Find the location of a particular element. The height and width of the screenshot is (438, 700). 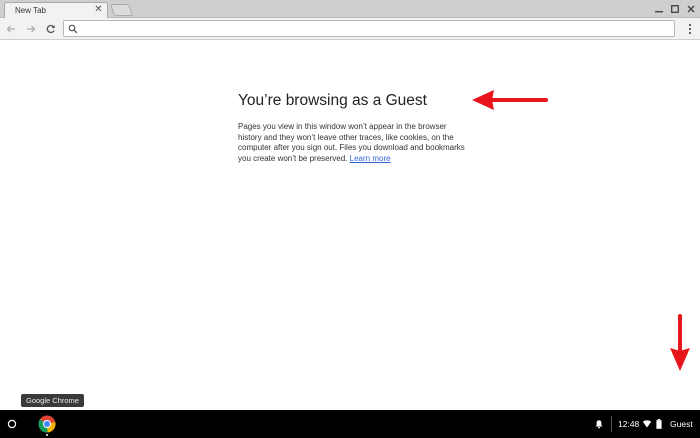

more-menu-icon is located at coordinates (690, 29).